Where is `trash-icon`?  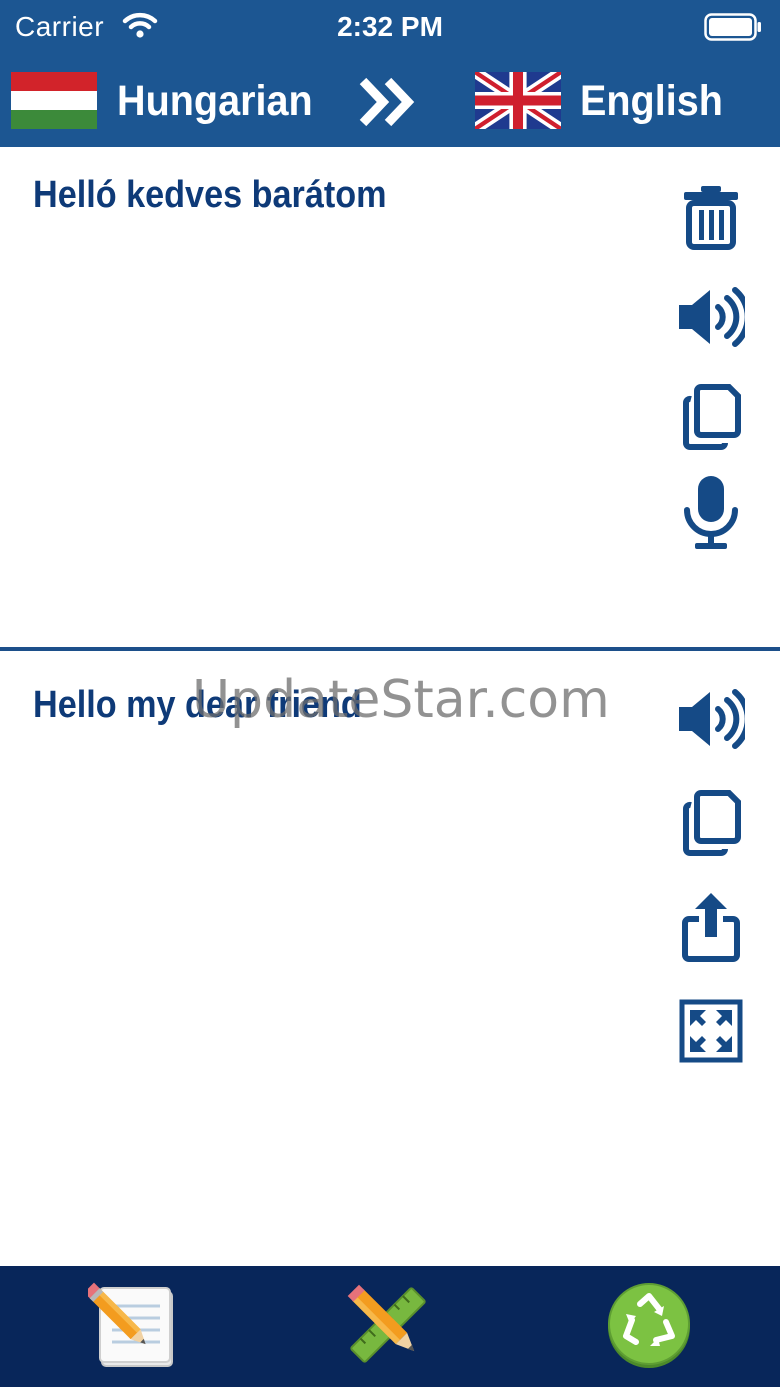 trash-icon is located at coordinates (711, 218).